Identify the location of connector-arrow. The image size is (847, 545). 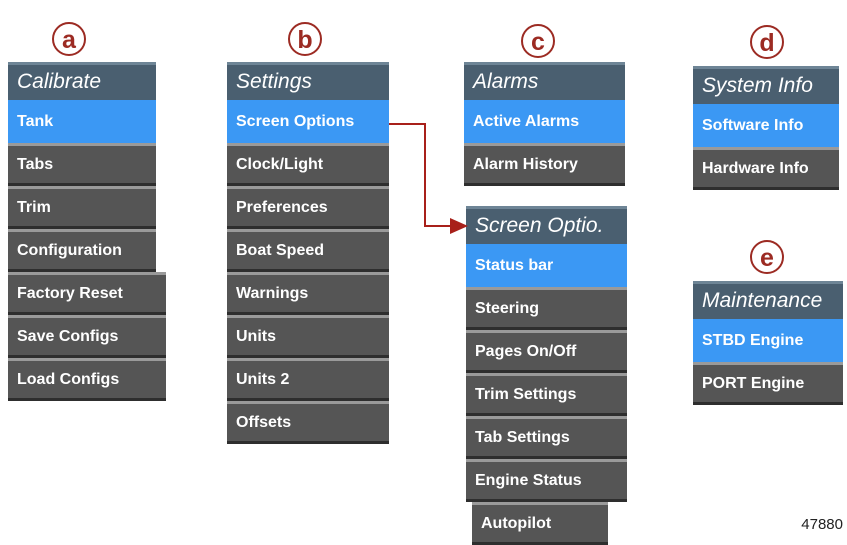
(428, 178).